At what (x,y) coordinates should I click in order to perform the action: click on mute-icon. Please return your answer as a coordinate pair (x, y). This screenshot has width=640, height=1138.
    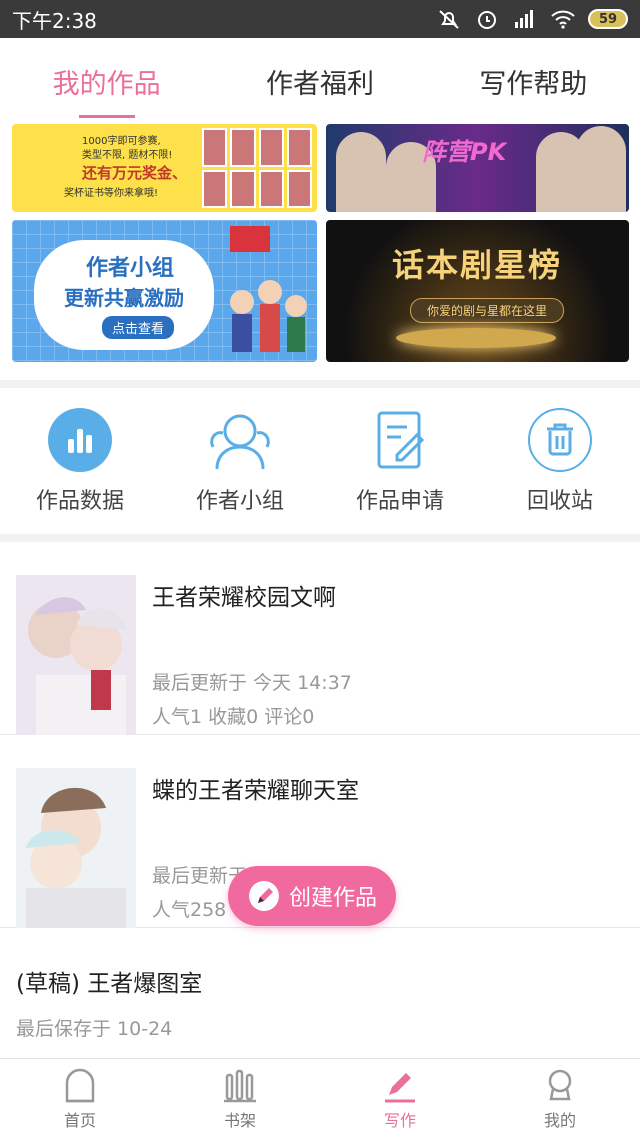
    Looking at the image, I should click on (449, 19).